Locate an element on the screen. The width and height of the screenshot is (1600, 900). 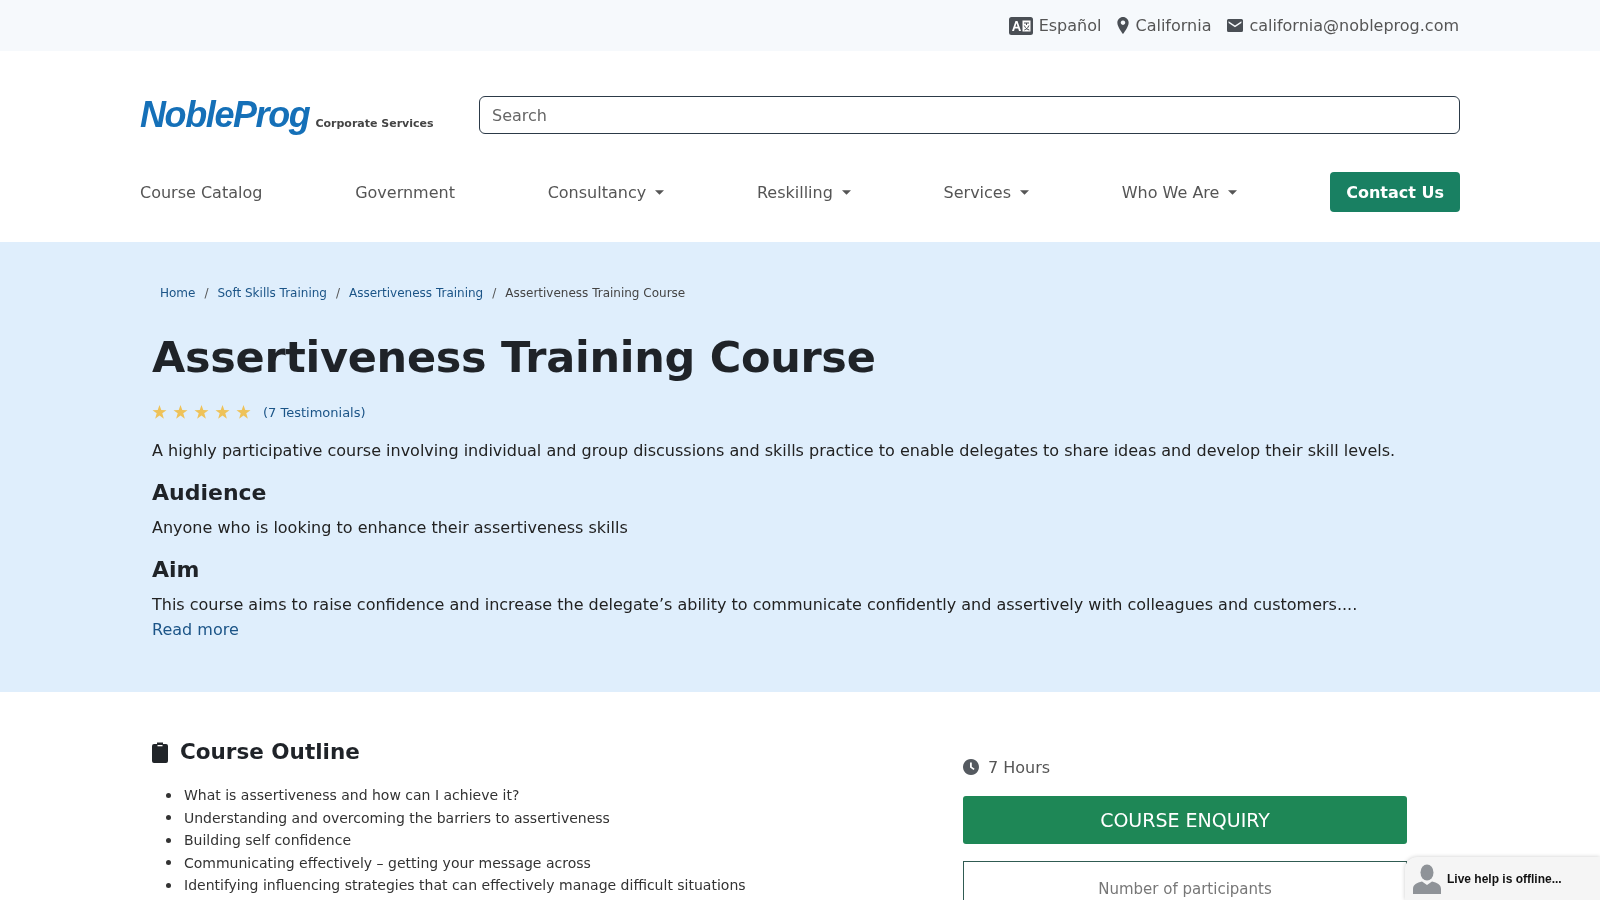
outline-item: What is assertiveness and how can I achieve it? is located at coordinates (352, 795).